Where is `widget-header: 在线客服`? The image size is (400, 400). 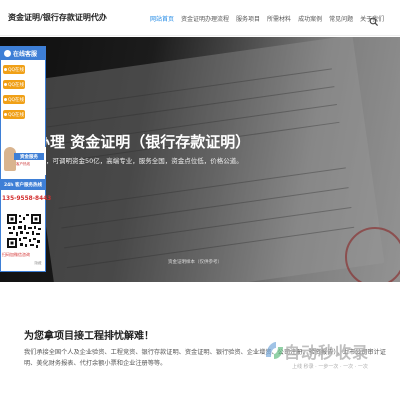
widget-header: 在线客服 is located at coordinates (23, 53).